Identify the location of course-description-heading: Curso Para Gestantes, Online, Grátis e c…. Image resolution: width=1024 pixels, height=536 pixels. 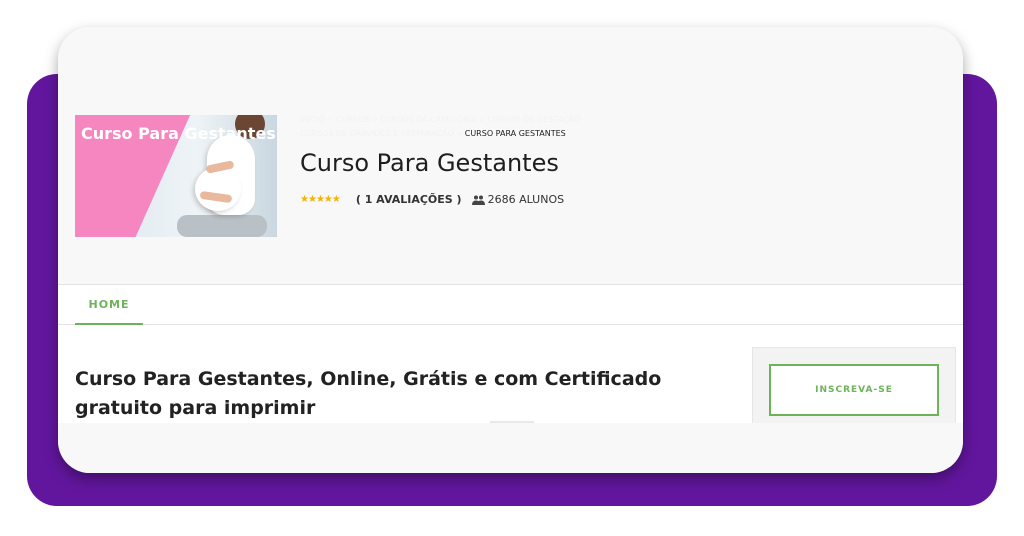
(368, 393).